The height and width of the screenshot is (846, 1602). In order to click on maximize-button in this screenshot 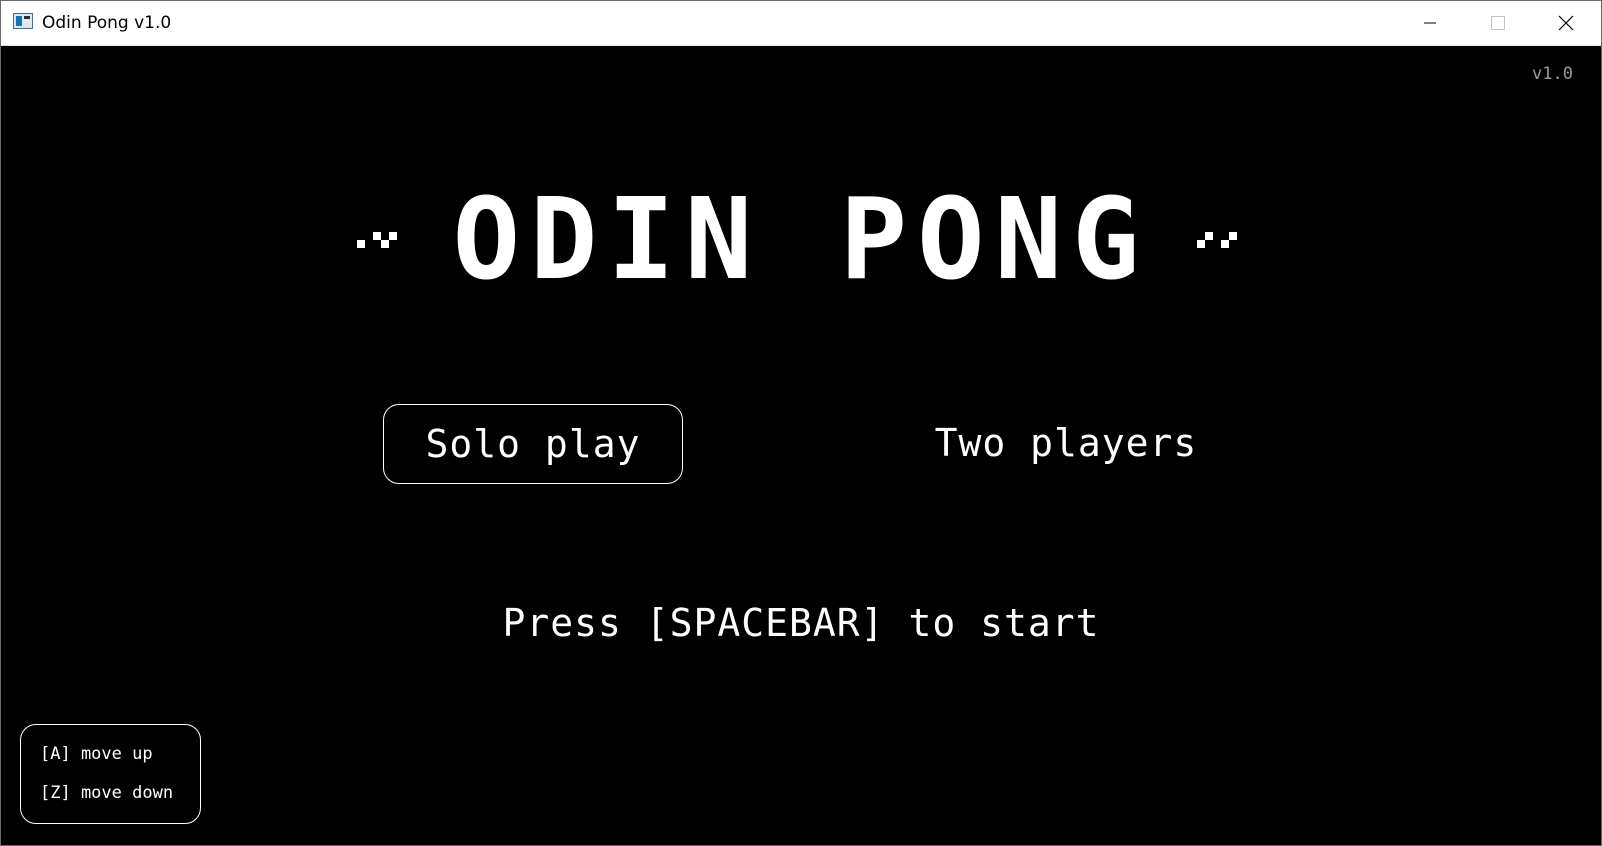, I will do `click(1498, 23)`.